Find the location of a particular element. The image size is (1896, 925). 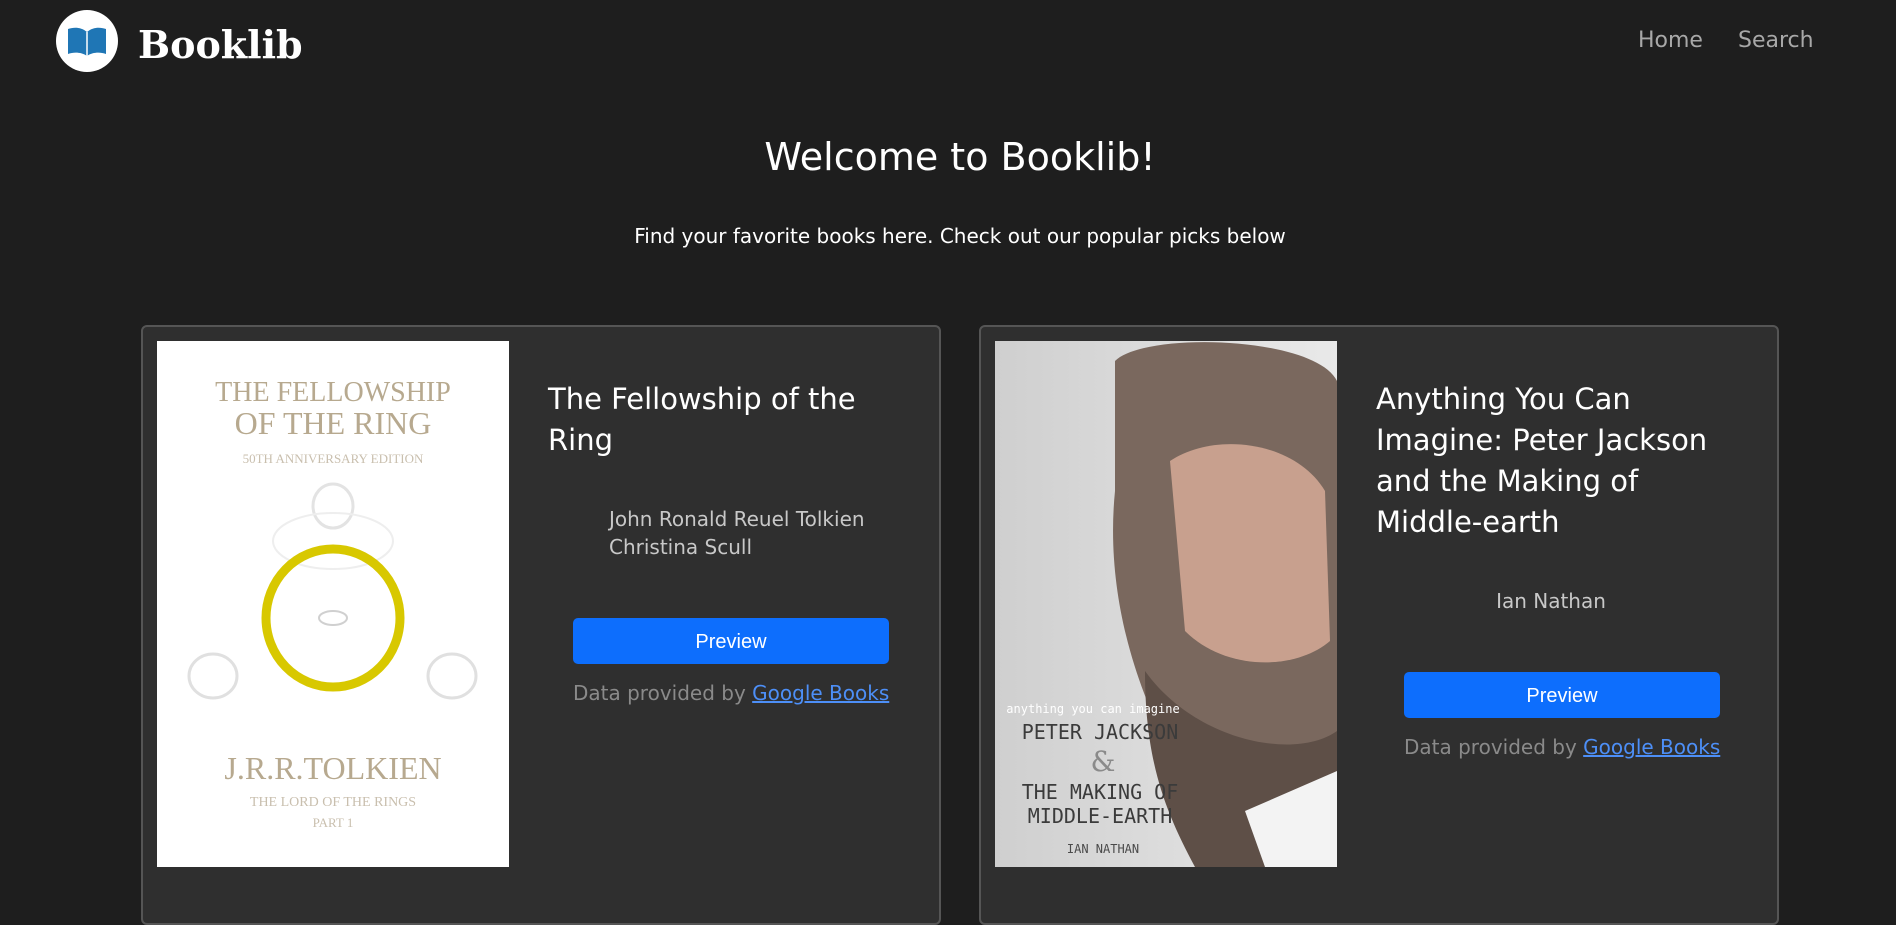

author-name: Christina Scull is located at coordinates (681, 547).